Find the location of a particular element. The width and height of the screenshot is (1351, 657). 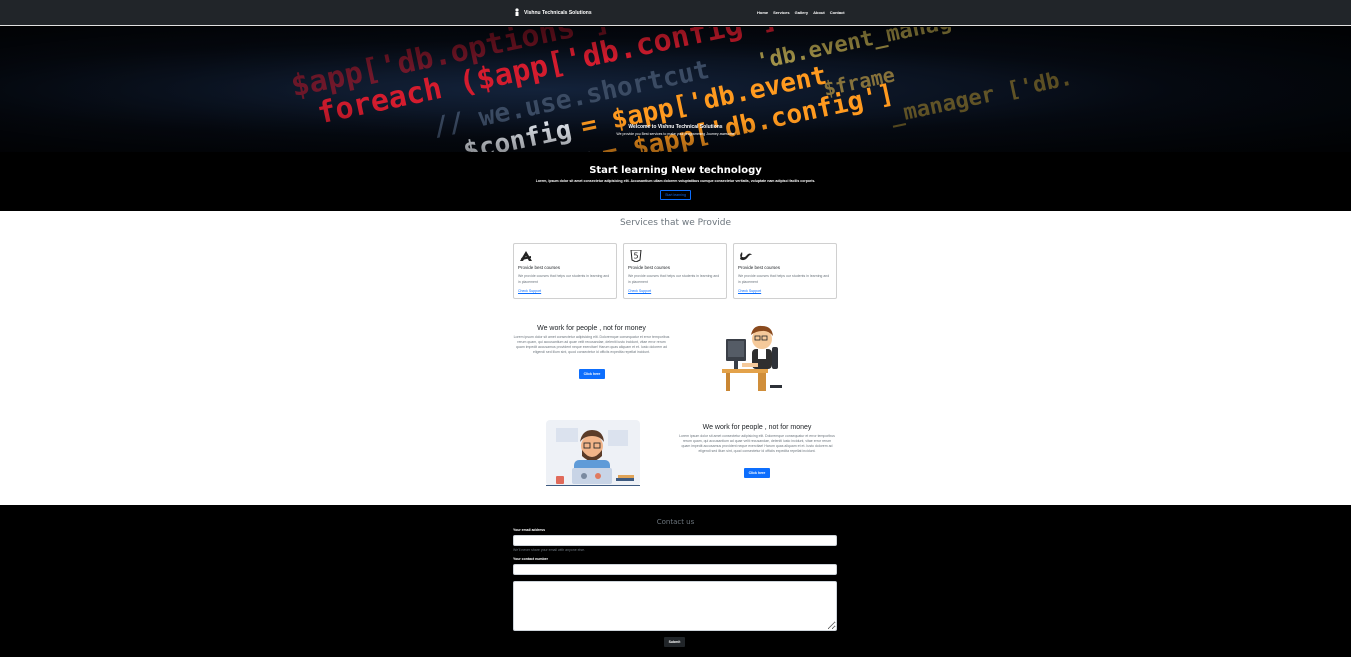

nav-link-services: Services is located at coordinates (781, 12).